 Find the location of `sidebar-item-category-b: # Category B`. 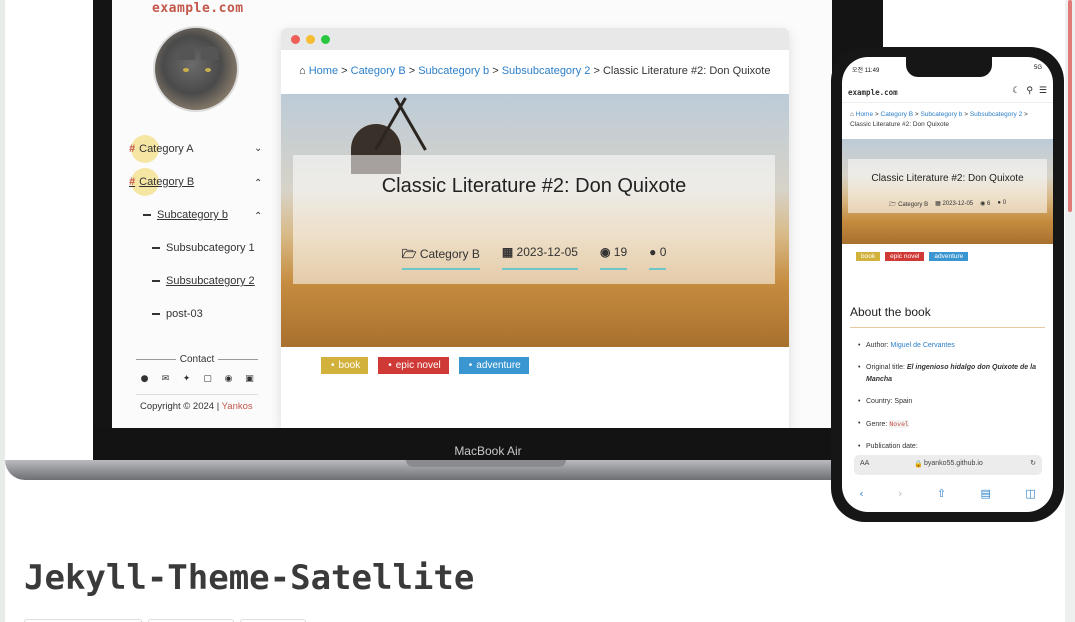

sidebar-item-category-b: # Category B is located at coordinates (161, 182).